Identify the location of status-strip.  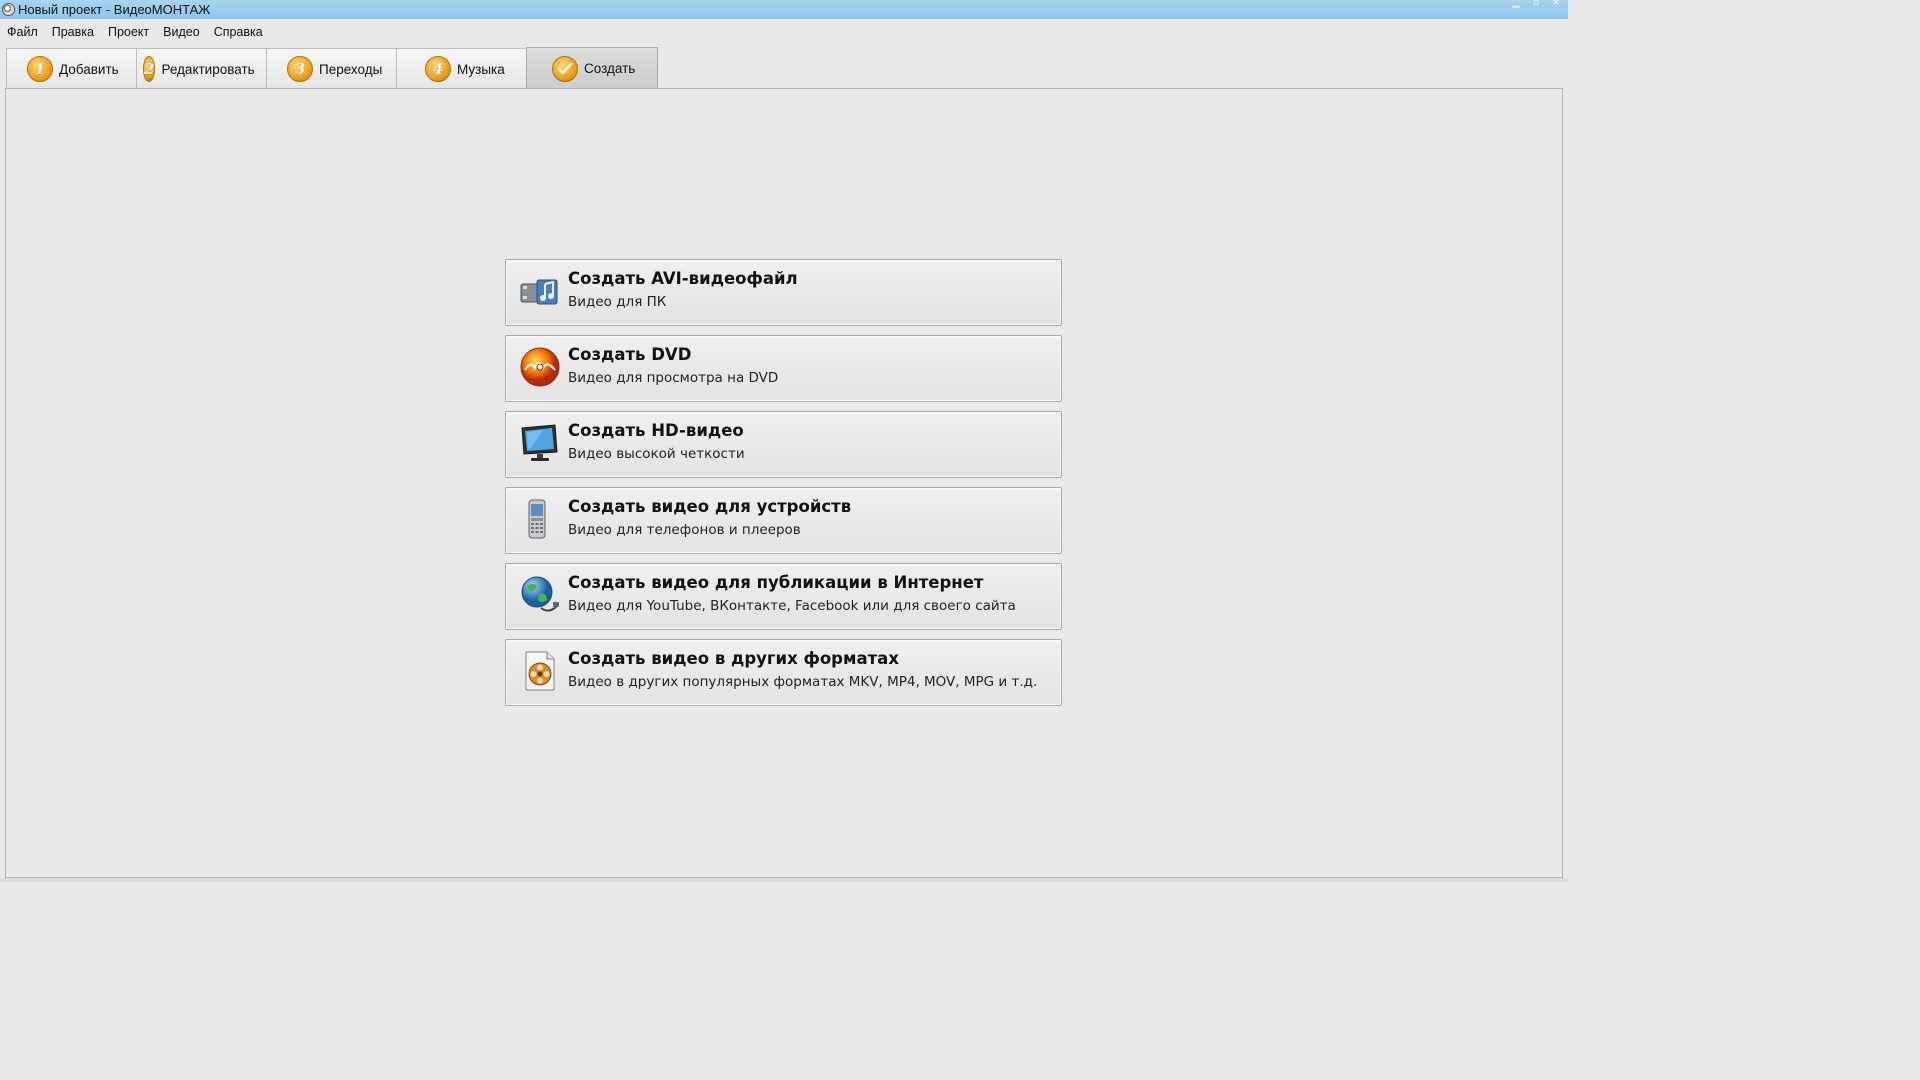
(784, 880).